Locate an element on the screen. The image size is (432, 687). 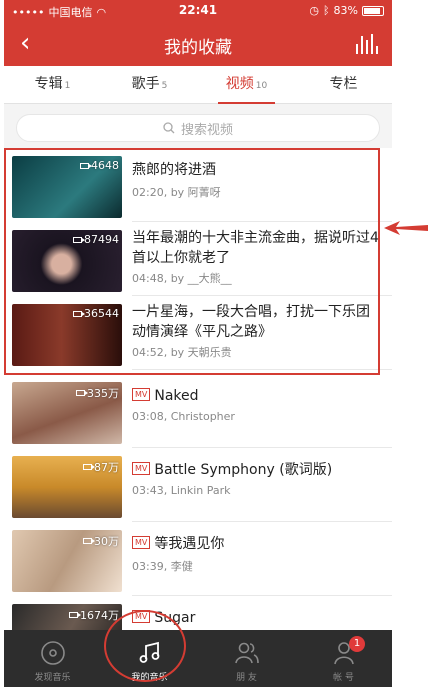
video-title: 燕郎的将进酒 is located at coordinates (174, 170).